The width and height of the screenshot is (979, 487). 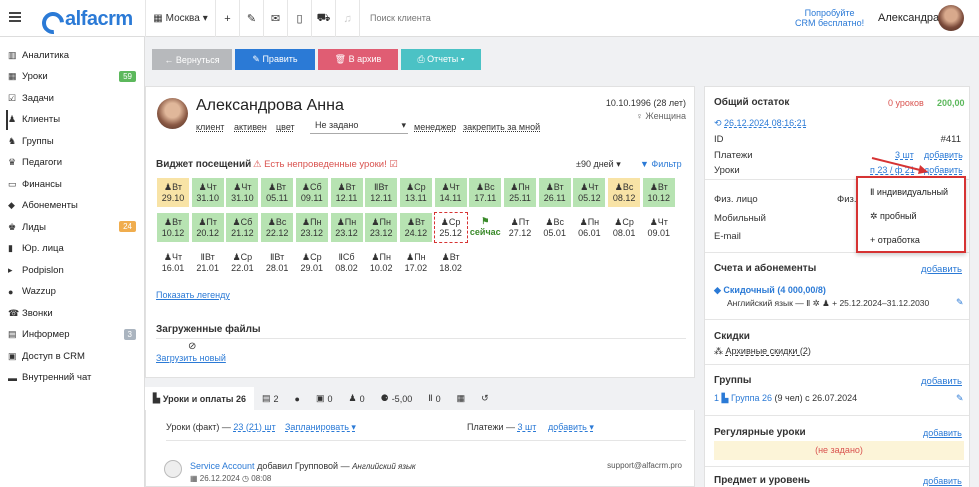 I want to click on visit-cell: ♟Чт 09.01, so click(x=658, y=227).